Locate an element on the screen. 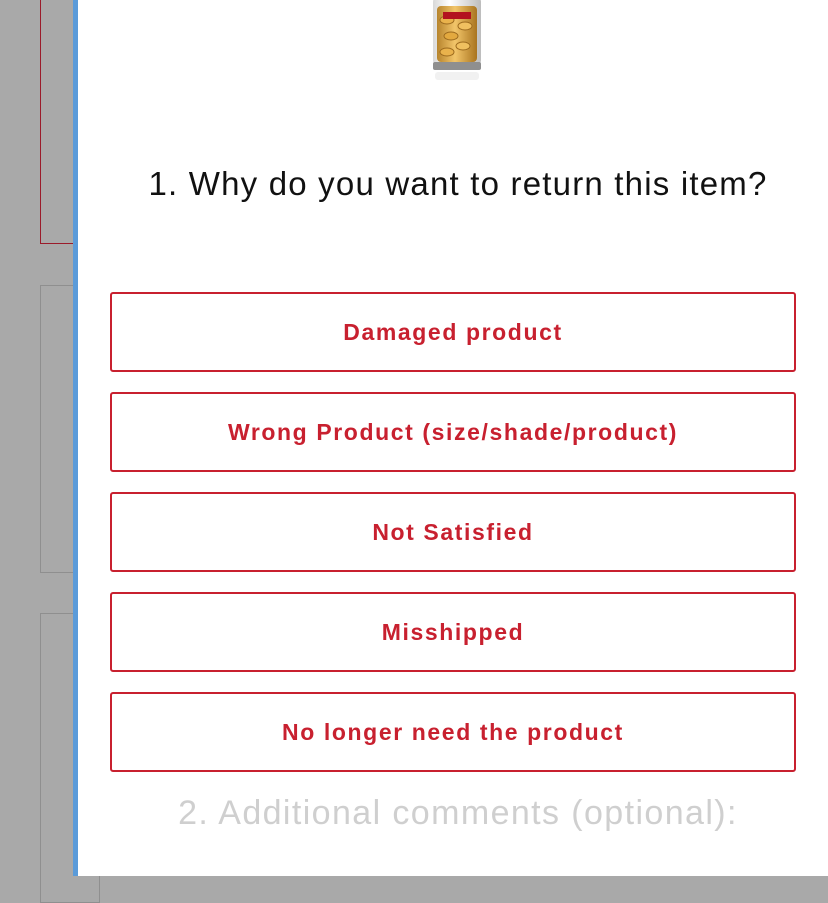 The width and height of the screenshot is (828, 903). reason-option-no-longer-needed: No longer need the product is located at coordinates (453, 732).